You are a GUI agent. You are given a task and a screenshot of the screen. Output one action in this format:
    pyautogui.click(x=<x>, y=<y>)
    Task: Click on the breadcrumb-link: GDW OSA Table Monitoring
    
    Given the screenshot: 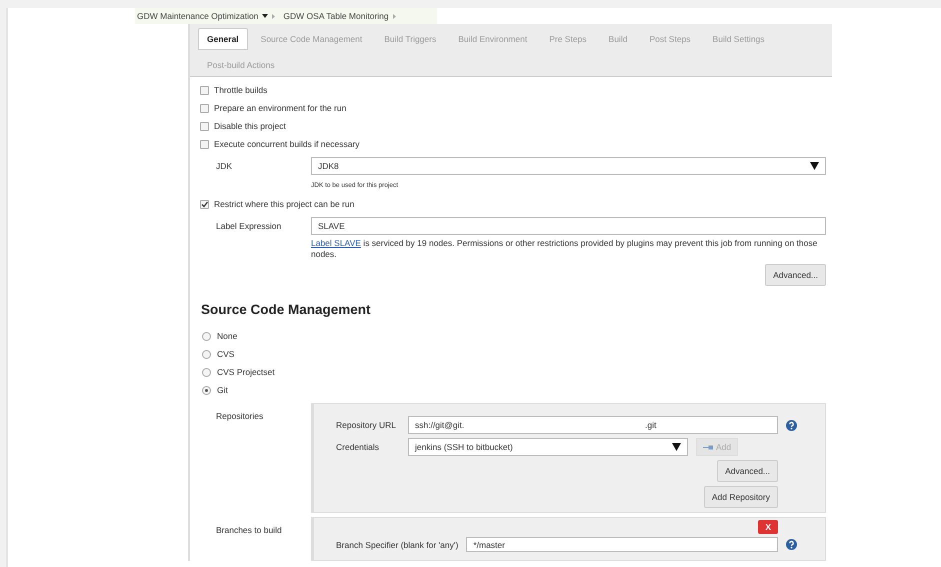 What is the action you would take?
    pyautogui.click(x=336, y=16)
    